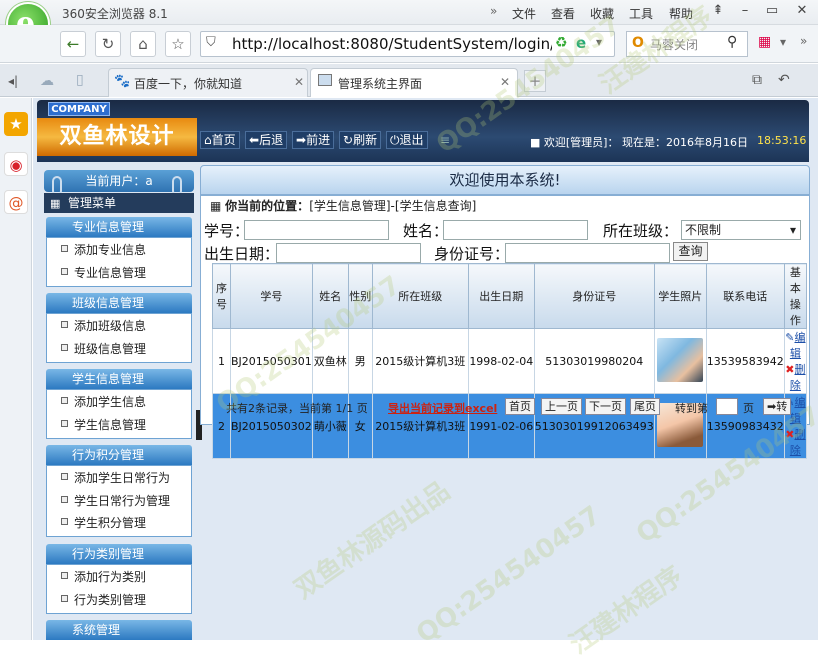  I want to click on close-icon: ✕, so click(802, 11).